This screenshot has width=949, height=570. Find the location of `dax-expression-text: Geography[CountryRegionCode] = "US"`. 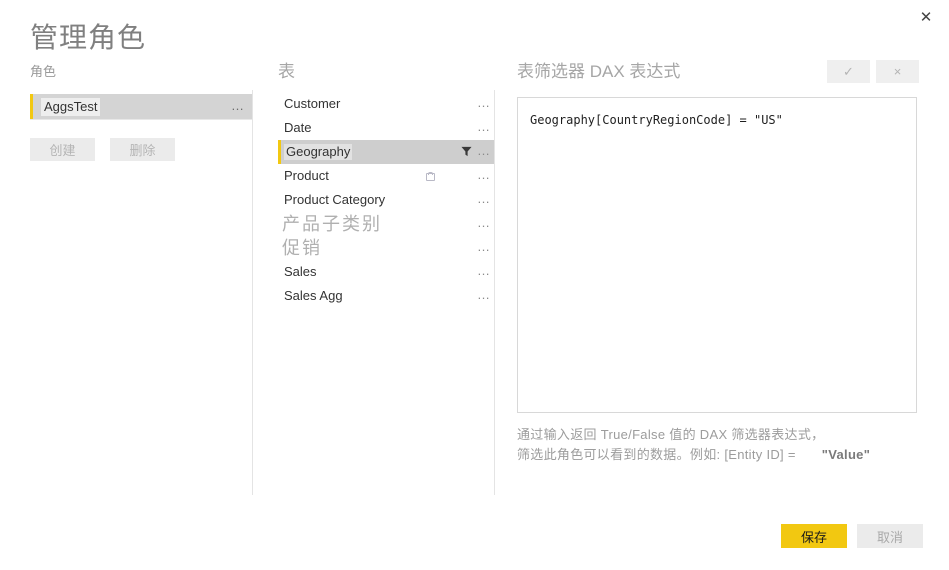

dax-expression-text: Geography[CountryRegionCode] = "US" is located at coordinates (656, 120).